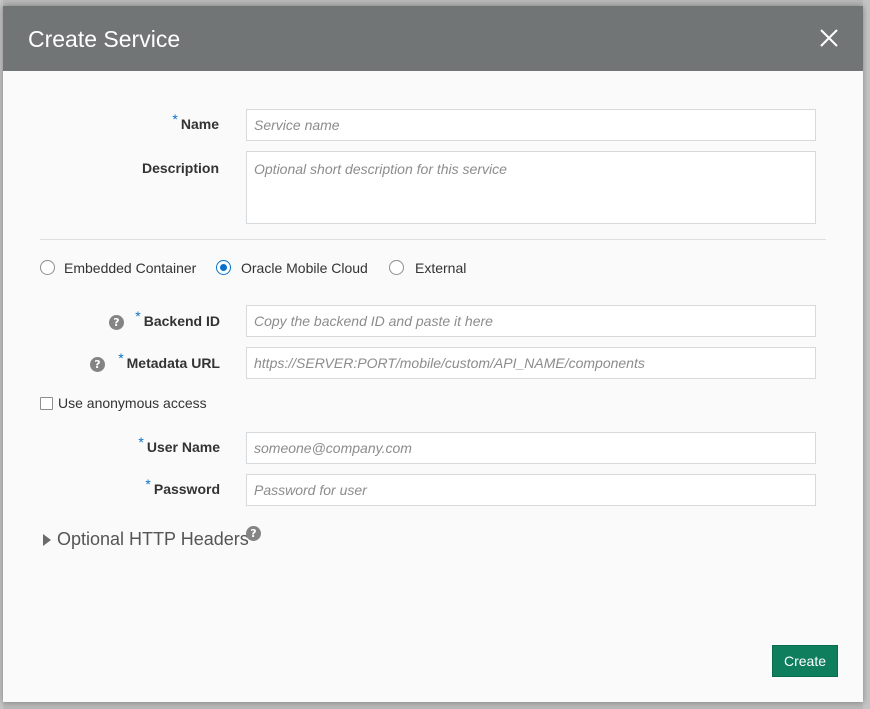 This screenshot has height=709, width=870. What do you see at coordinates (433, 38) in the screenshot?
I see `dialog-header: Create Service` at bounding box center [433, 38].